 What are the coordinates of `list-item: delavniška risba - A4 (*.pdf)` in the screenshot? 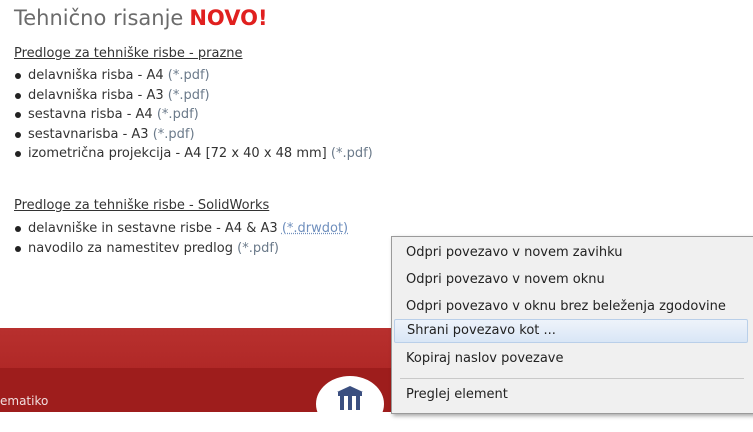 It's located at (193, 76).